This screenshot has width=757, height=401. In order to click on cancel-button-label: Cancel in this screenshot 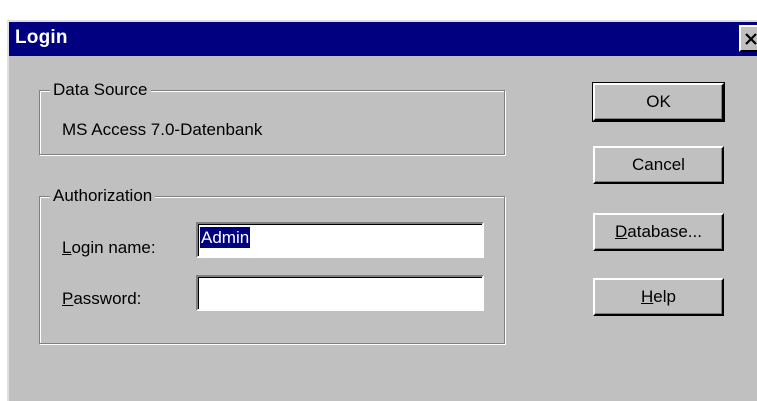, I will do `click(658, 164)`.